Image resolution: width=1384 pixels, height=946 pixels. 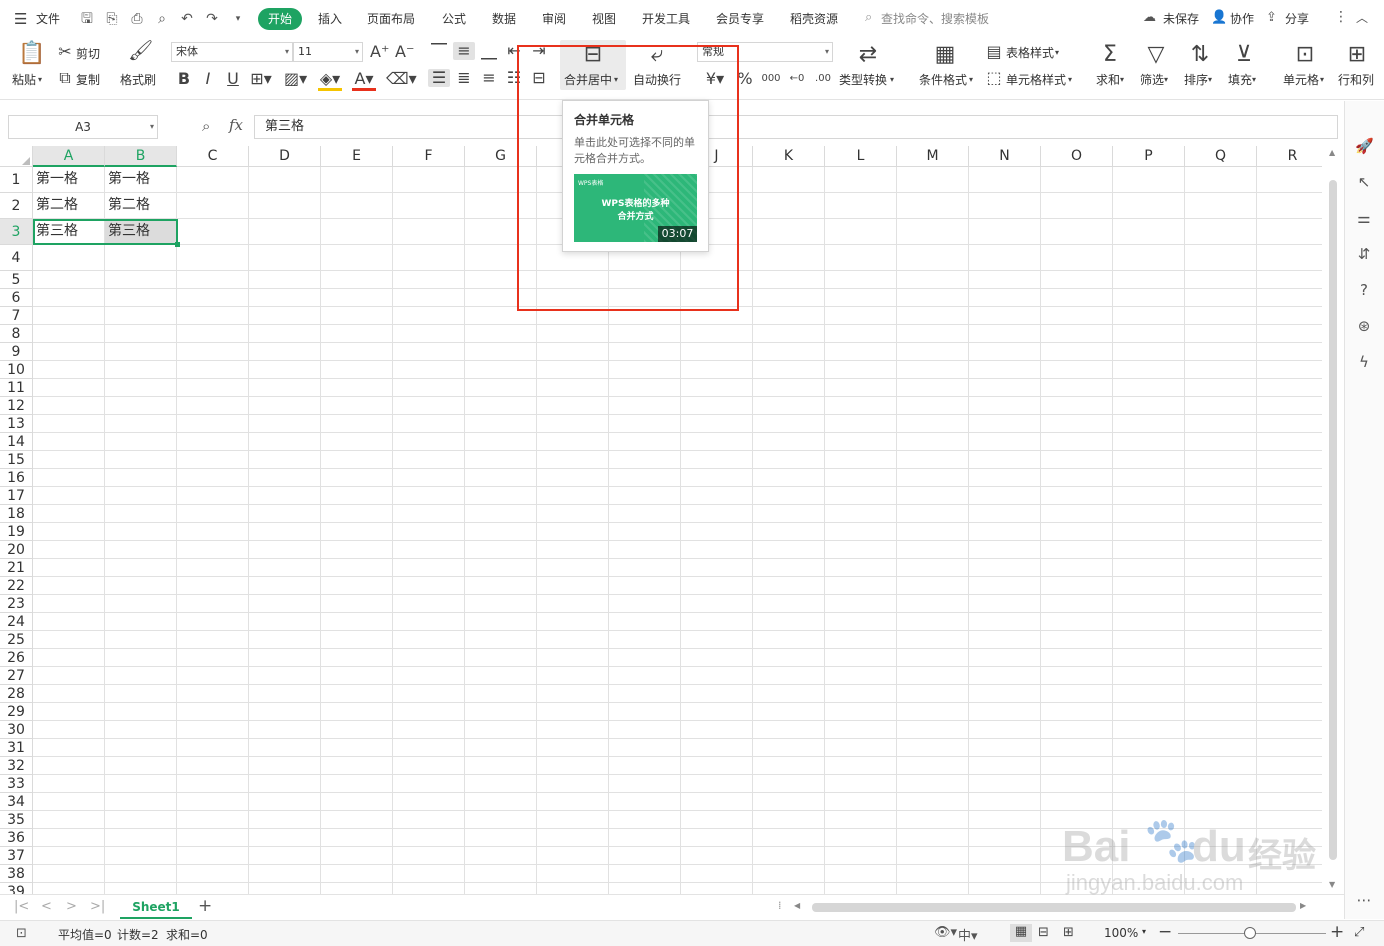 What do you see at coordinates (1364, 362) in the screenshot?
I see `lightning-icon: ϟ` at bounding box center [1364, 362].